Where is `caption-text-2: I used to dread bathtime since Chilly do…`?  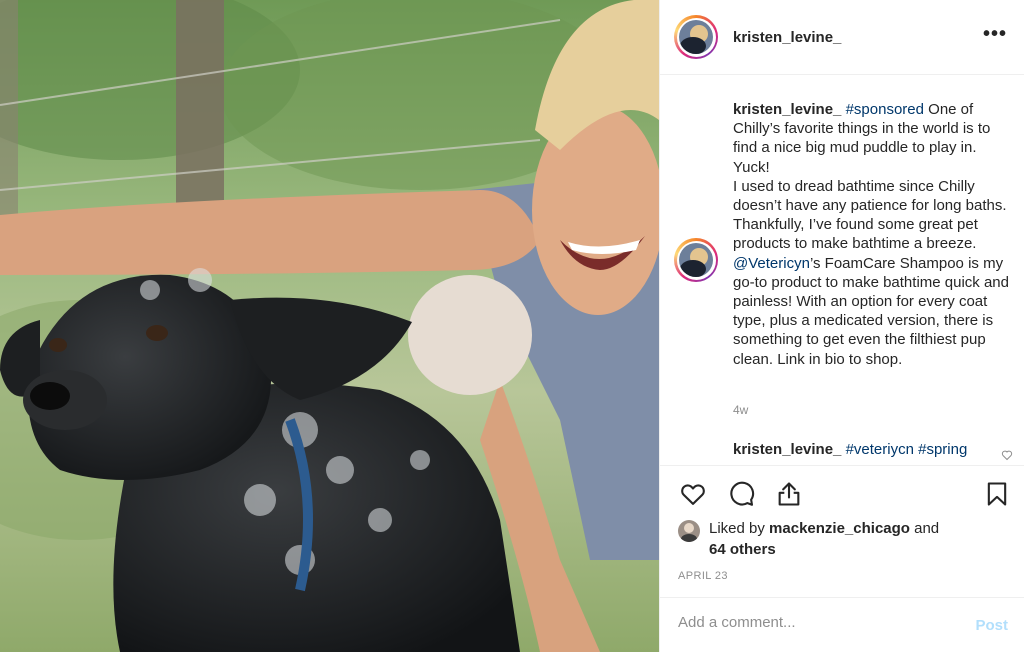
caption-text-2: I used to dread bathtime since Chilly do… is located at coordinates (870, 215).